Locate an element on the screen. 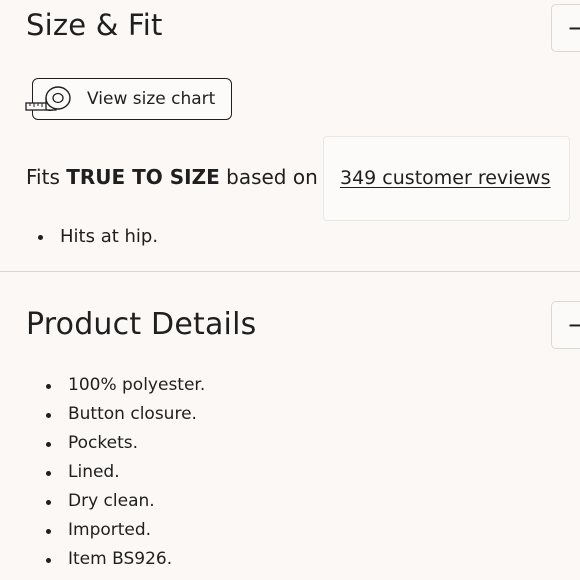 This screenshot has width=580, height=580. product-details-title: Product Details is located at coordinates (141, 324).